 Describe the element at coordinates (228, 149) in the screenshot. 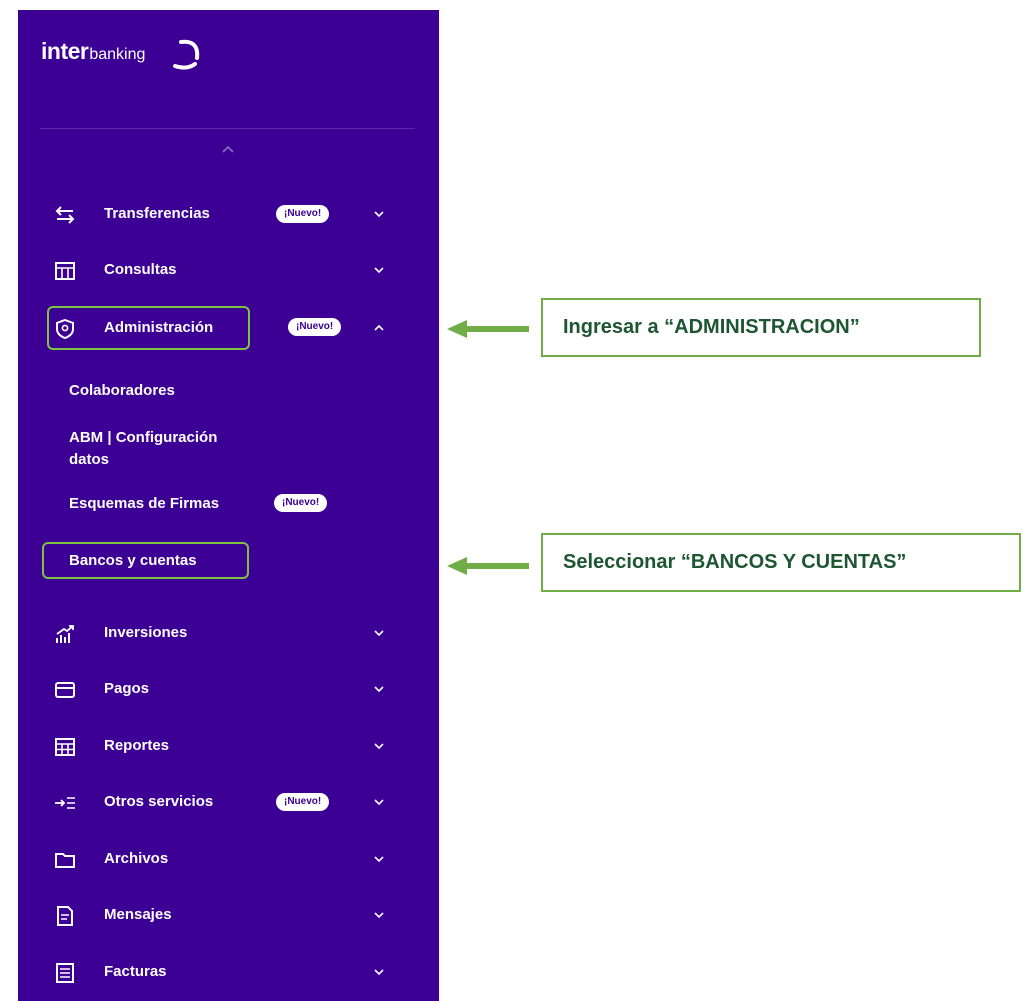

I see `collapse-up-icon` at that location.